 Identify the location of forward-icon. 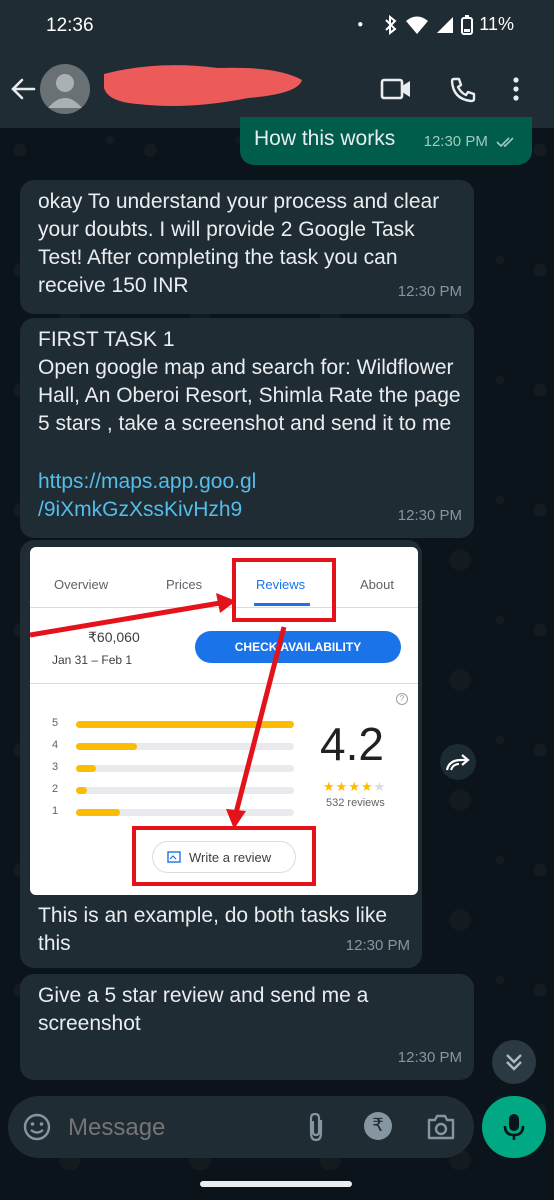
(457, 762).